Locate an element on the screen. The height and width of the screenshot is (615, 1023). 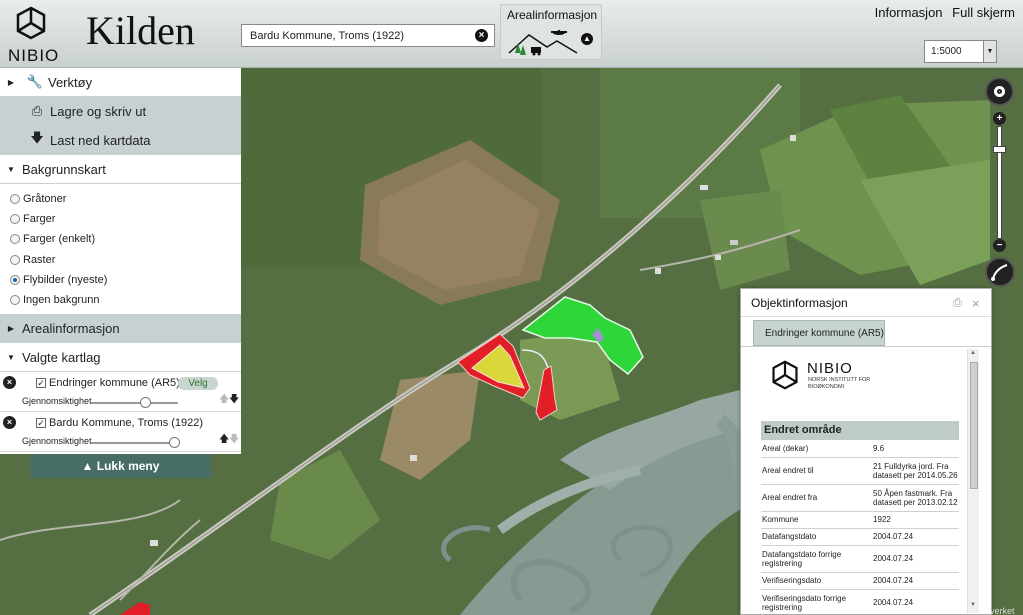
tab-ar5-changes: Endringer kommune (AR5) is located at coordinates (819, 333).